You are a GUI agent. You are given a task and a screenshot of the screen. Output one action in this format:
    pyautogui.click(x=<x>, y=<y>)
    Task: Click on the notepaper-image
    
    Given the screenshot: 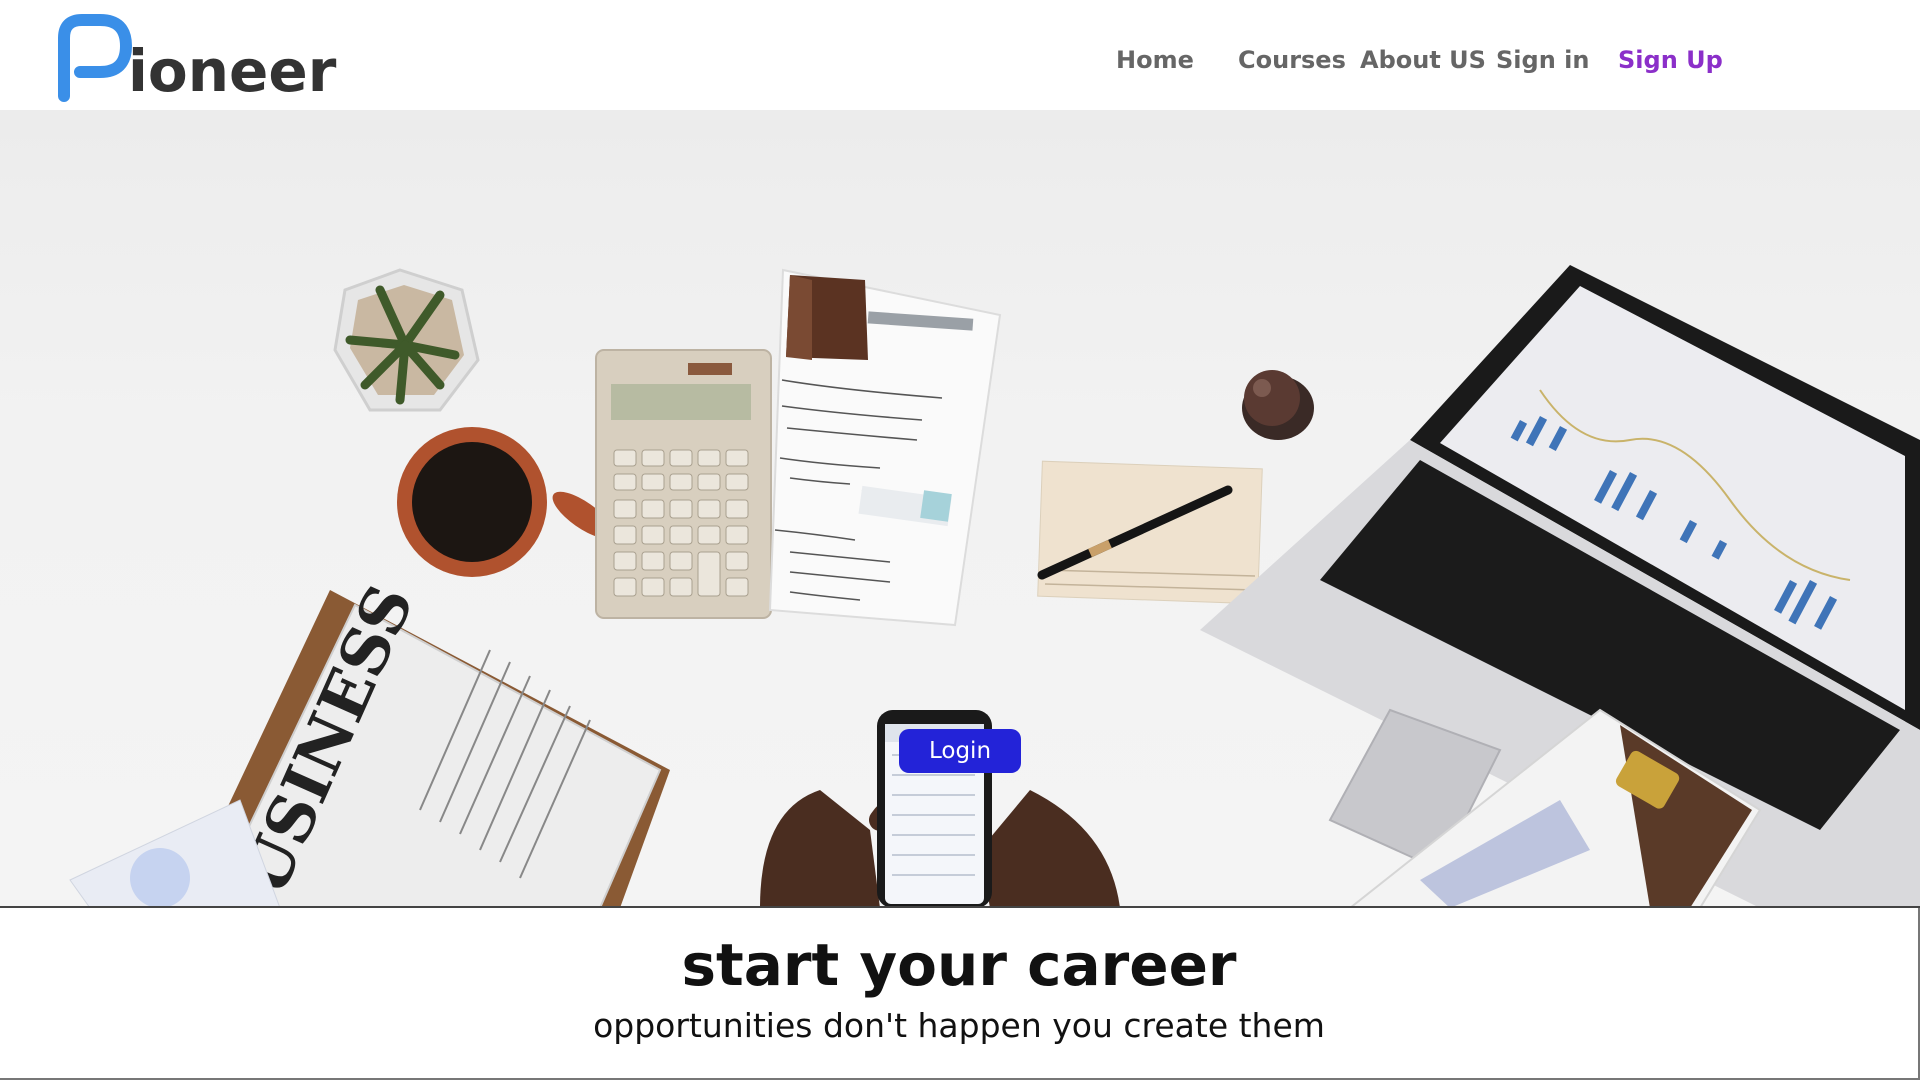 What is the action you would take?
    pyautogui.click(x=885, y=447)
    